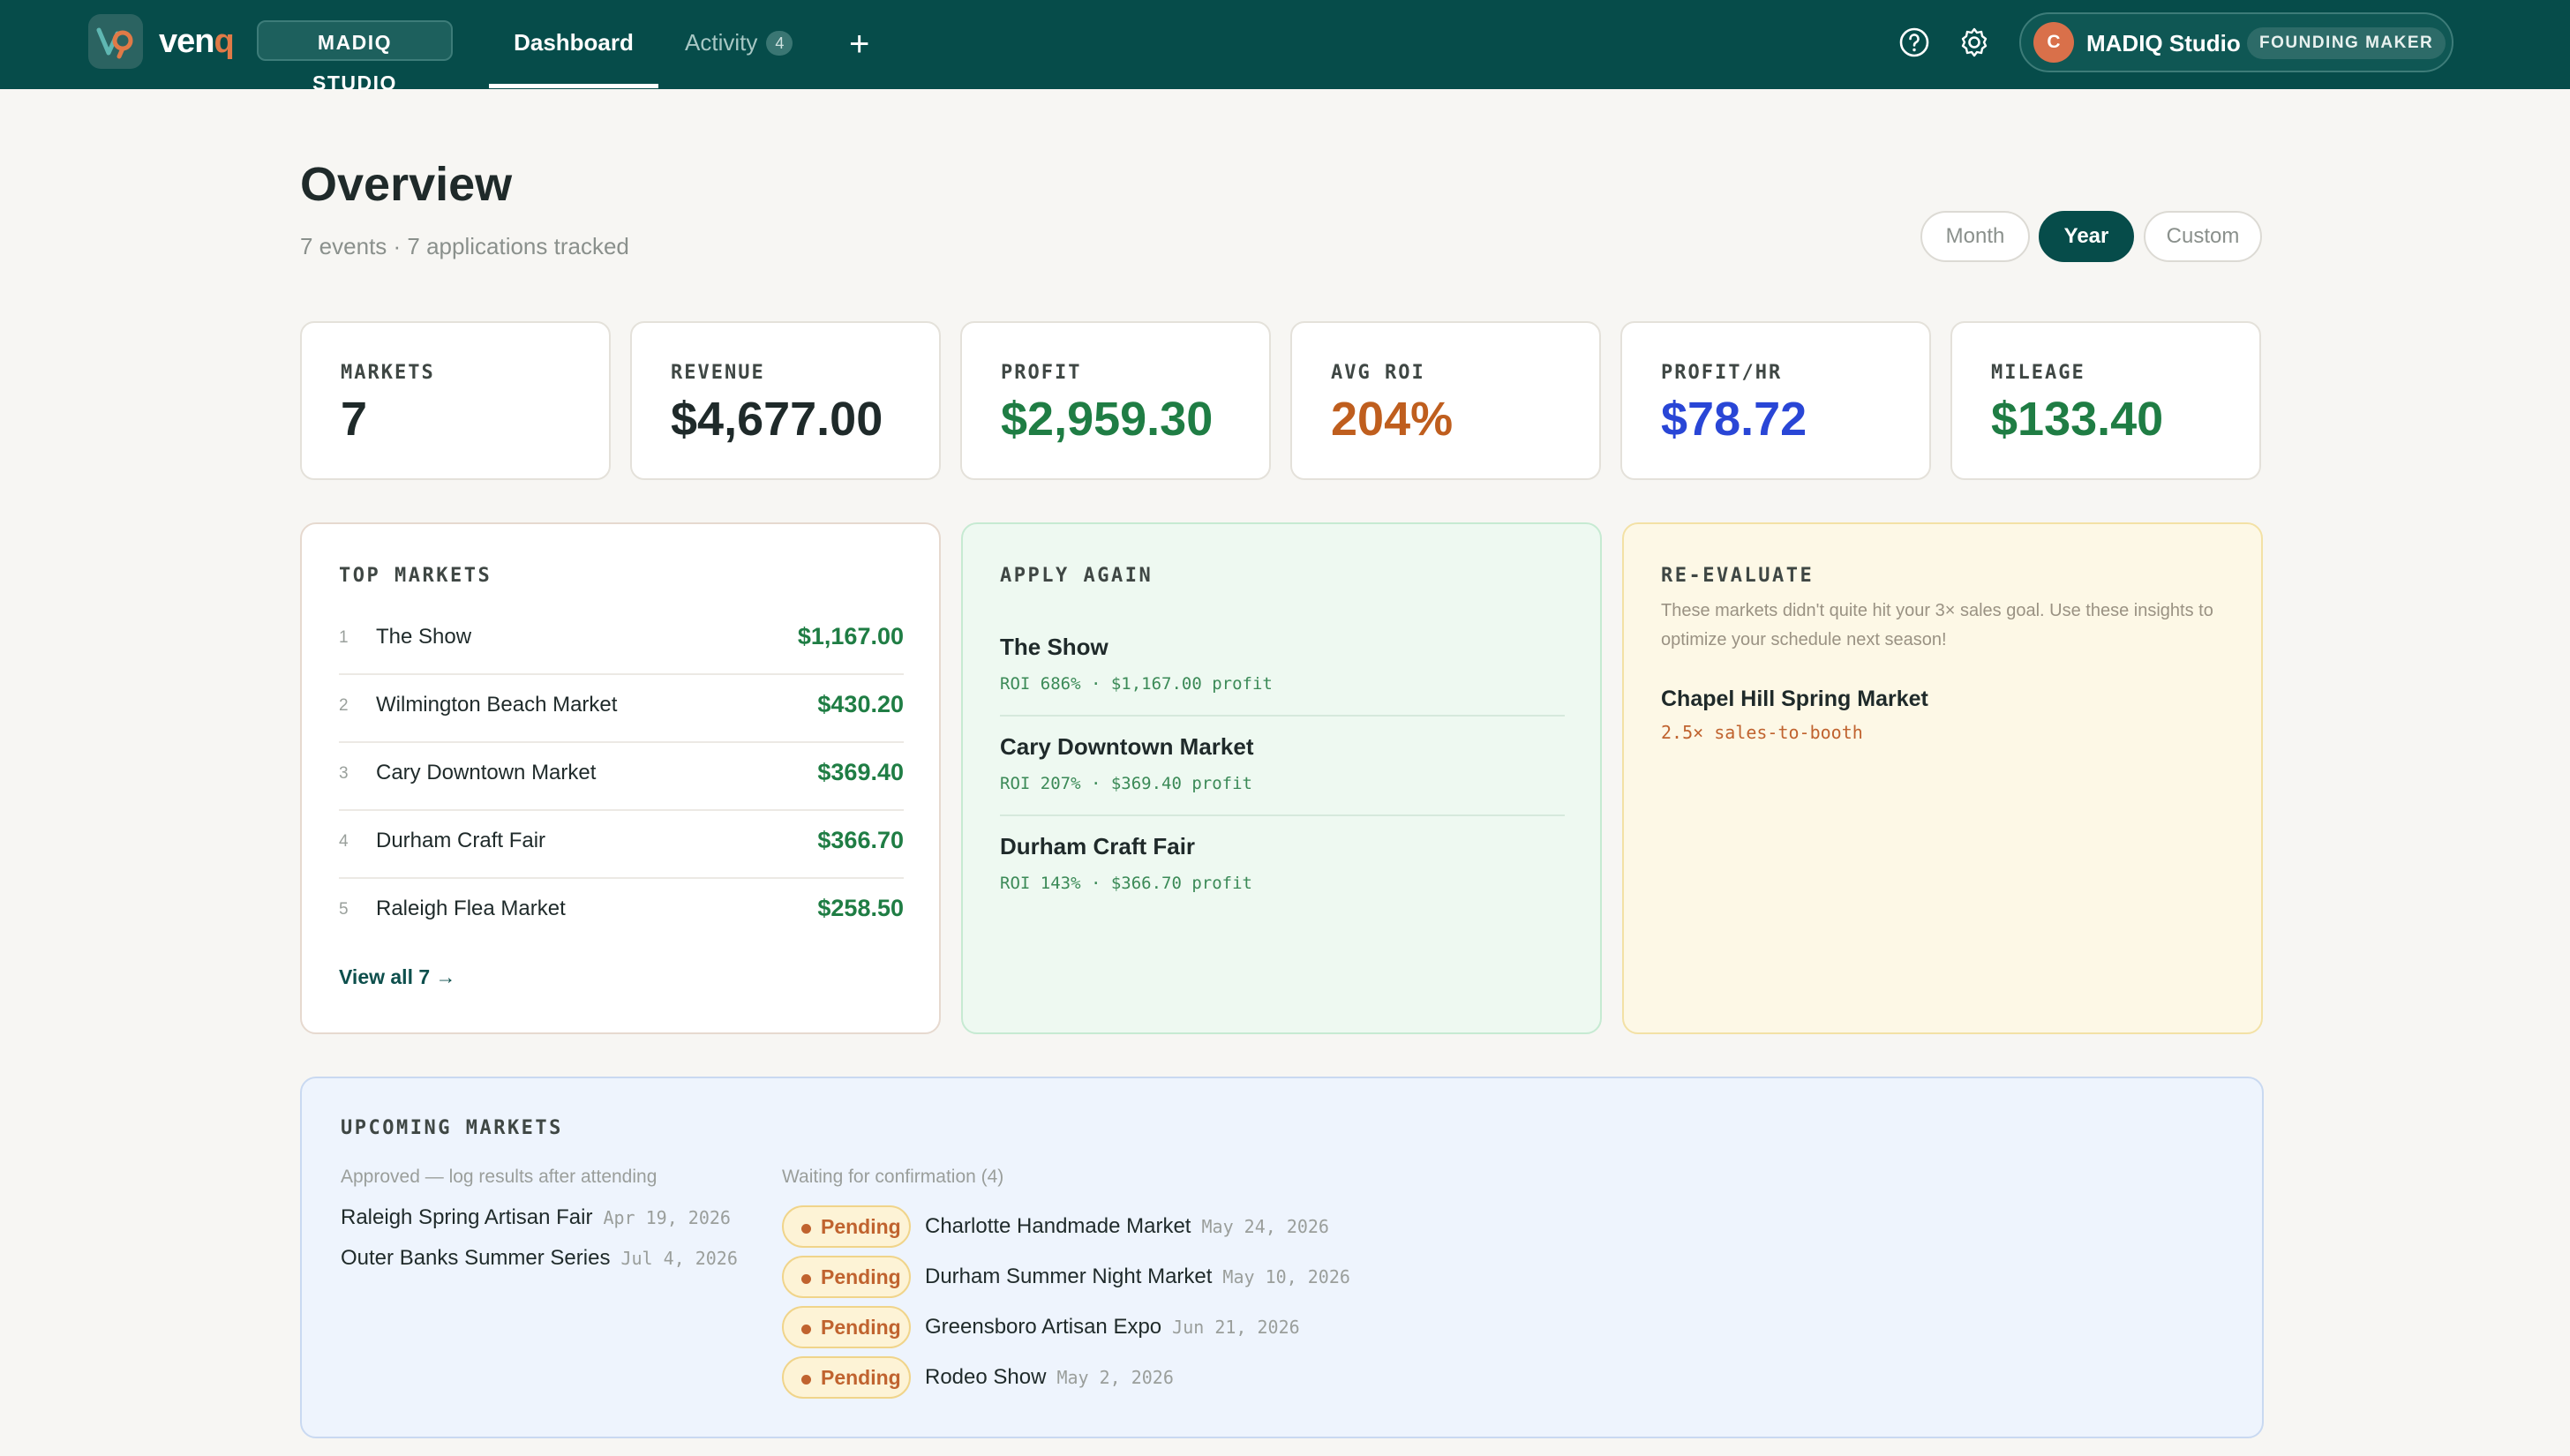 This screenshot has height=1456, width=2570. Describe the element at coordinates (1058, 1226) in the screenshot. I see `market-name: Charlotte Handmade Market` at that location.